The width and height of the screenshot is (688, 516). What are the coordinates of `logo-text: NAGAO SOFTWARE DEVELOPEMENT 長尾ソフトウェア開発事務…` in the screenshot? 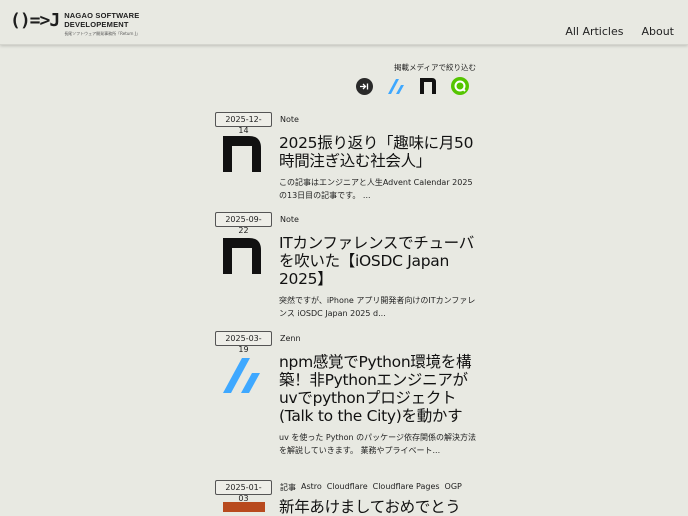 It's located at (102, 24).